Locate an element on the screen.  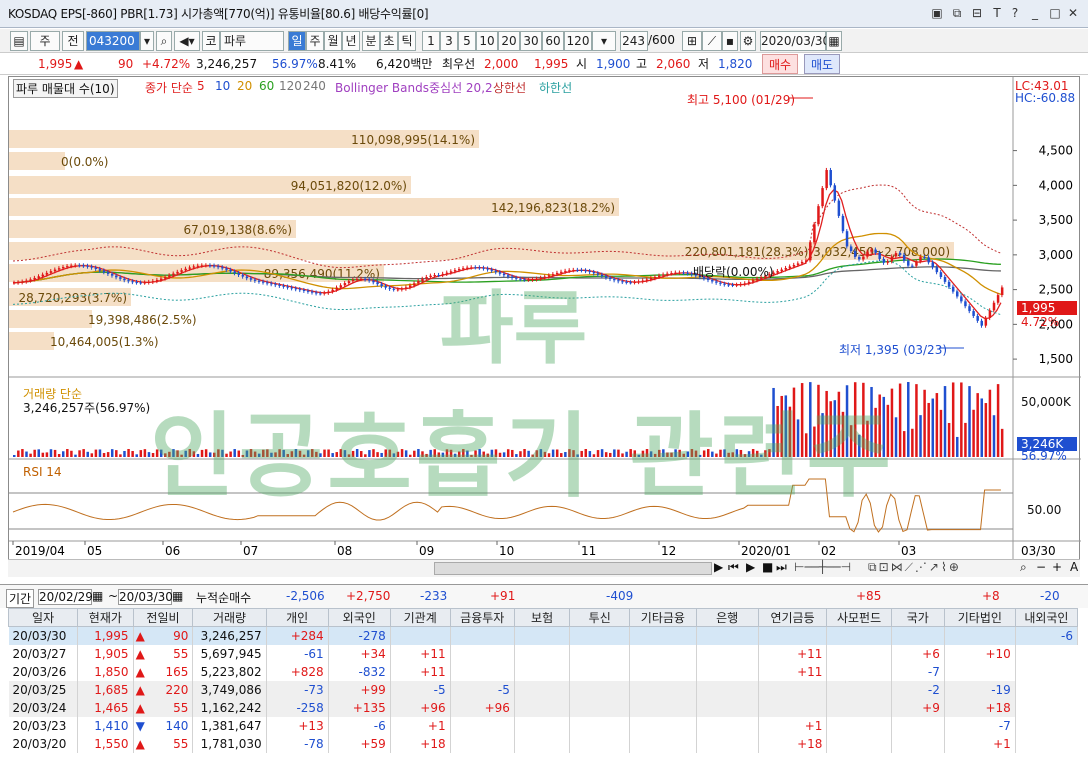
stock-name-field: 파루 is located at coordinates (252, 41).